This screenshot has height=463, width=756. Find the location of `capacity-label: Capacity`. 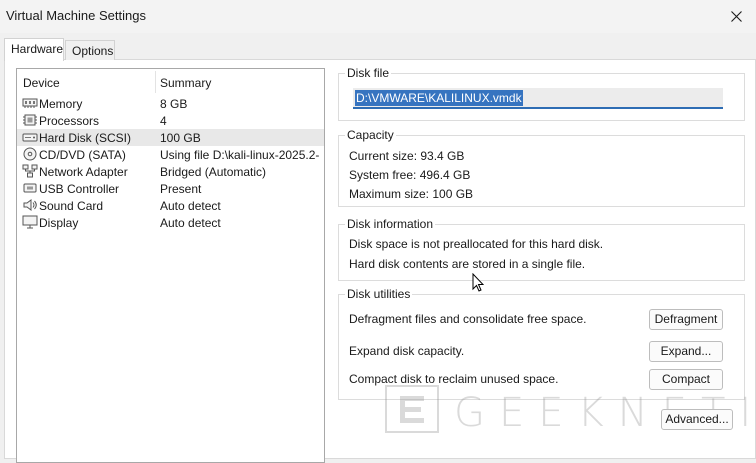

capacity-label: Capacity is located at coordinates (370, 135).